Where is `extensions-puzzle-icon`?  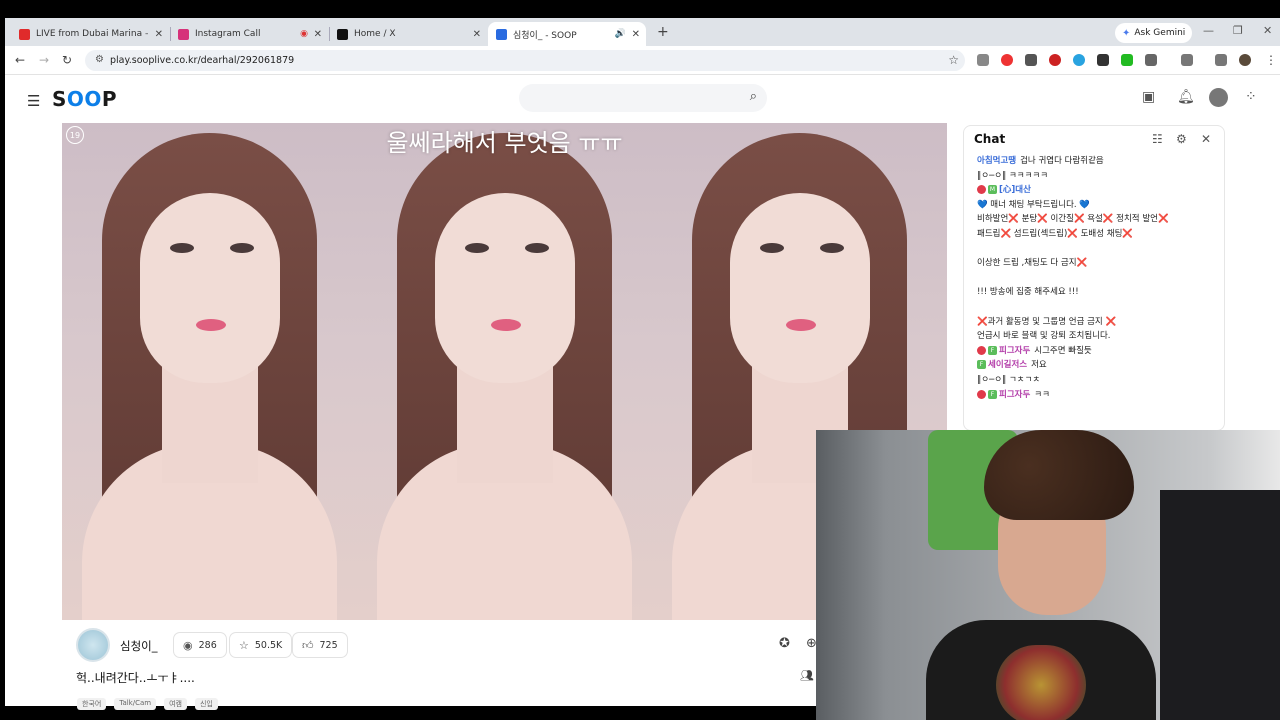 extensions-puzzle-icon is located at coordinates (1151, 60).